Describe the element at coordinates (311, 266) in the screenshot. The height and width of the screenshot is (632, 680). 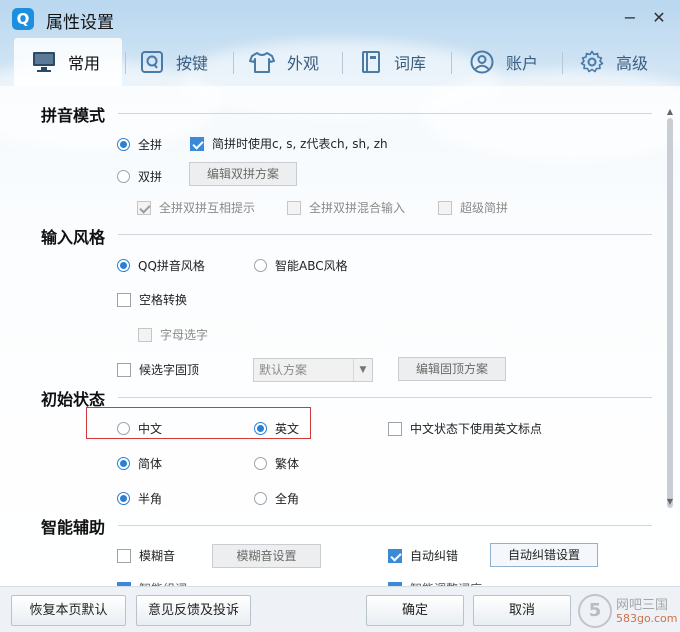
I see `option-label: 智能ABC风格` at that location.